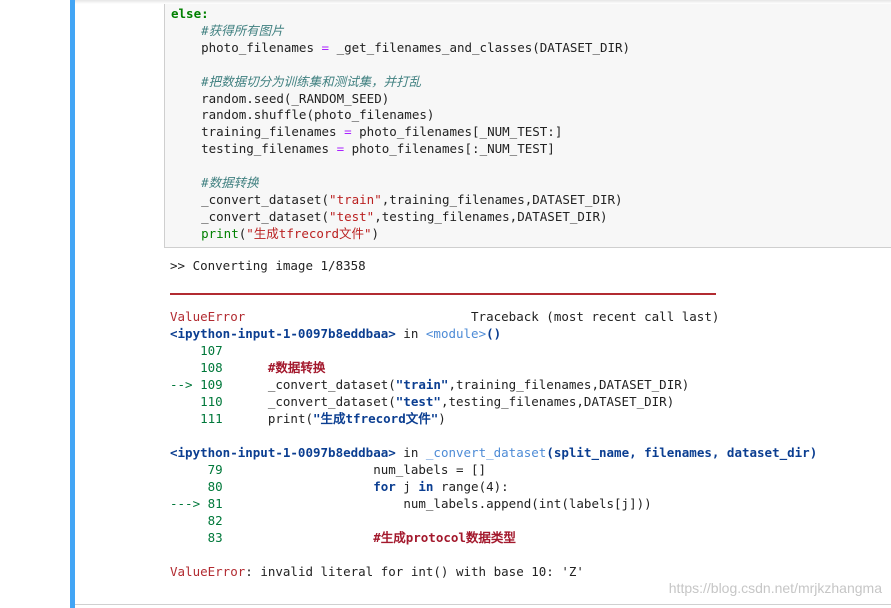  Describe the element at coordinates (457, 132) in the screenshot. I see `code-text: photo_filenames[_NUM_TEST:]` at that location.